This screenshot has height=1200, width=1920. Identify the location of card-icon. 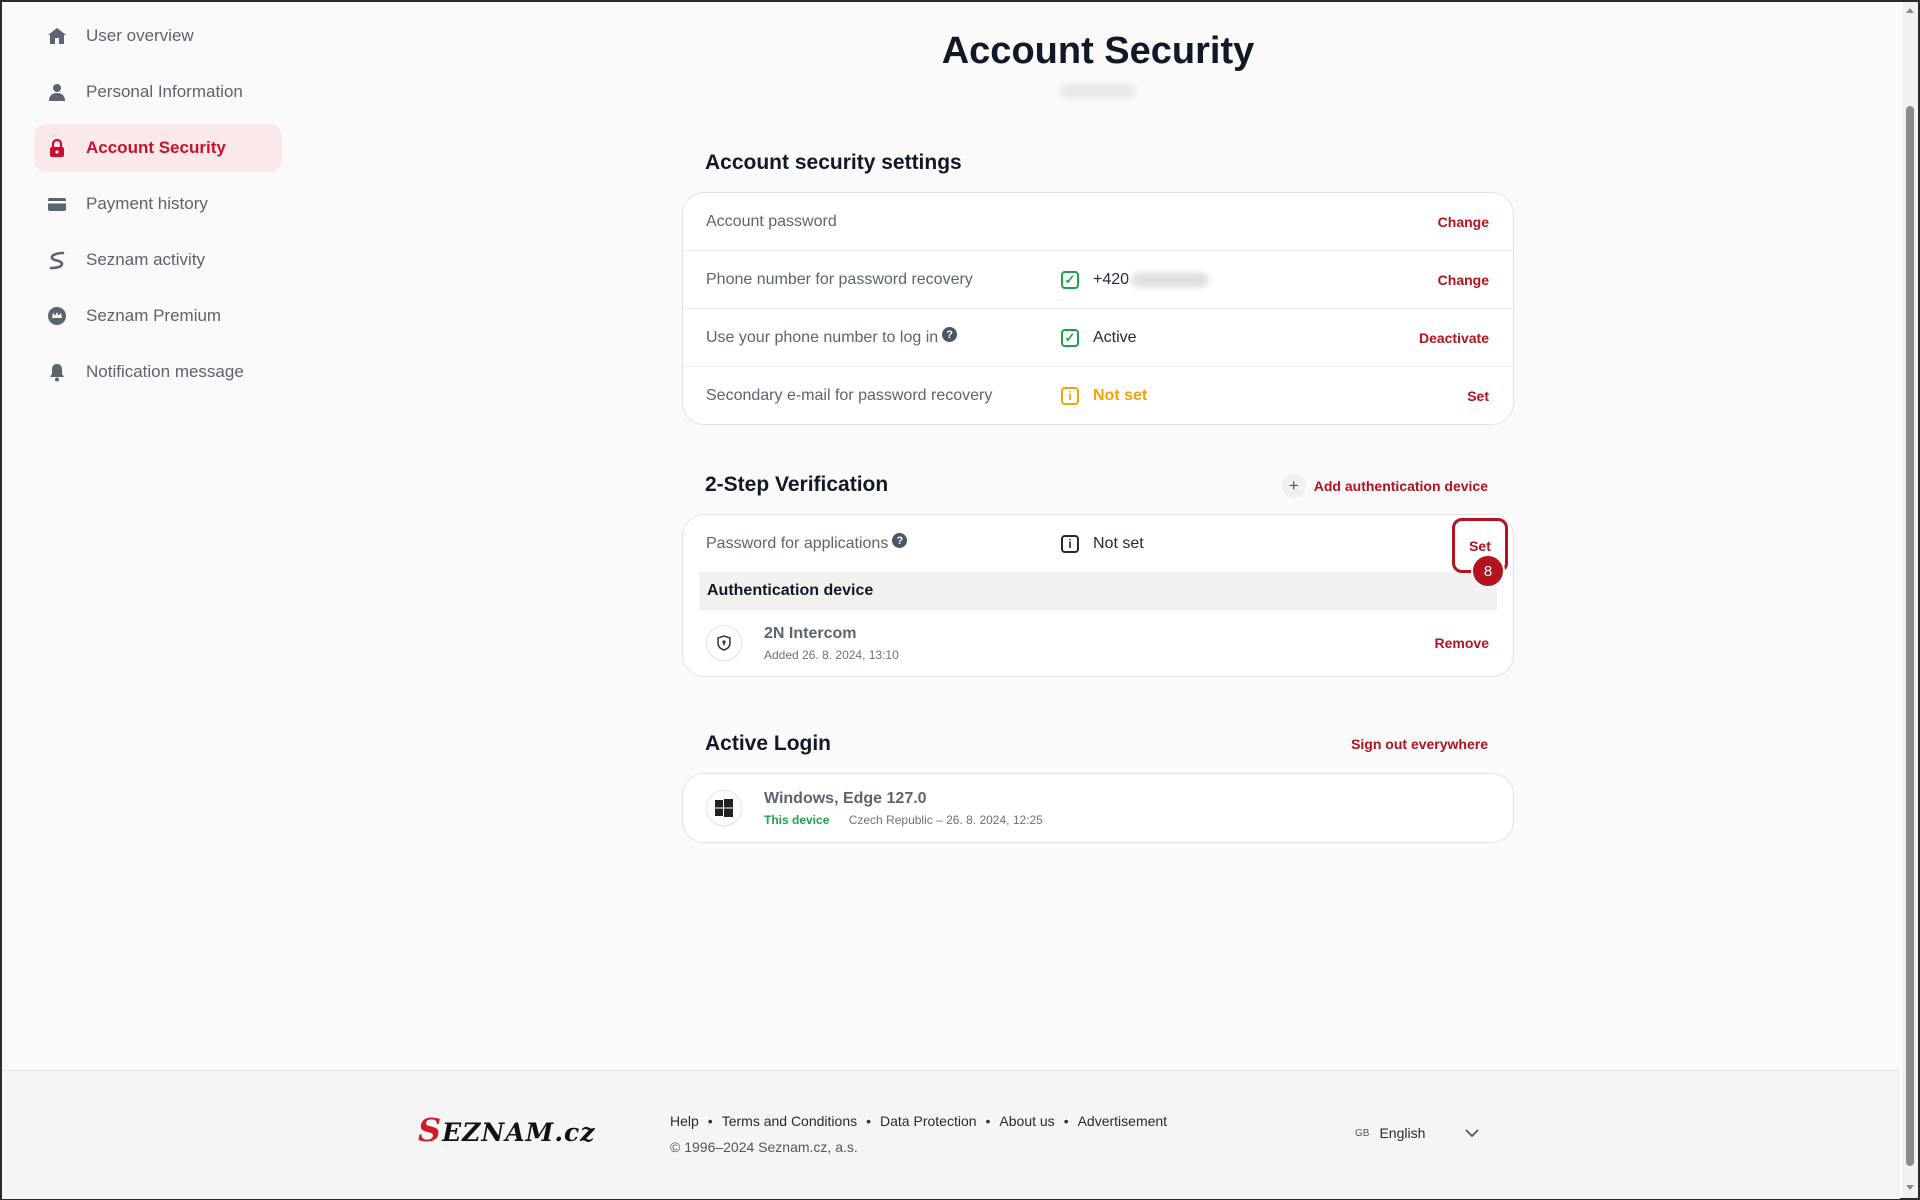
(57, 204).